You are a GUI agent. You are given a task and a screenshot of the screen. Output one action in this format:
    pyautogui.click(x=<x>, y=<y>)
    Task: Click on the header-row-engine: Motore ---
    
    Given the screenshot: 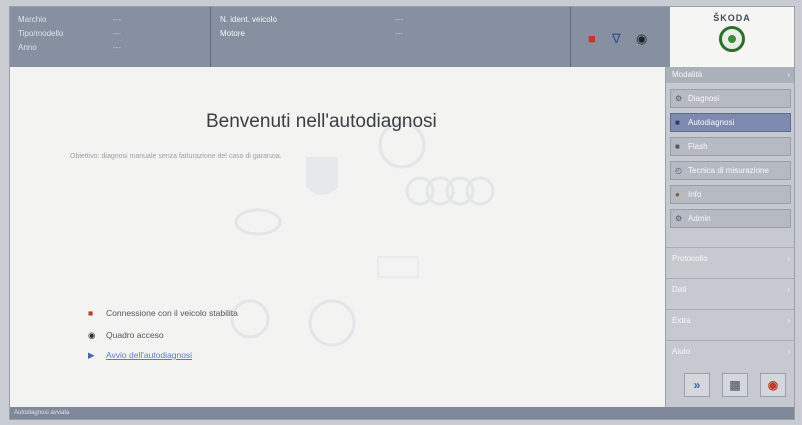 What is the action you would take?
    pyautogui.click(x=311, y=33)
    